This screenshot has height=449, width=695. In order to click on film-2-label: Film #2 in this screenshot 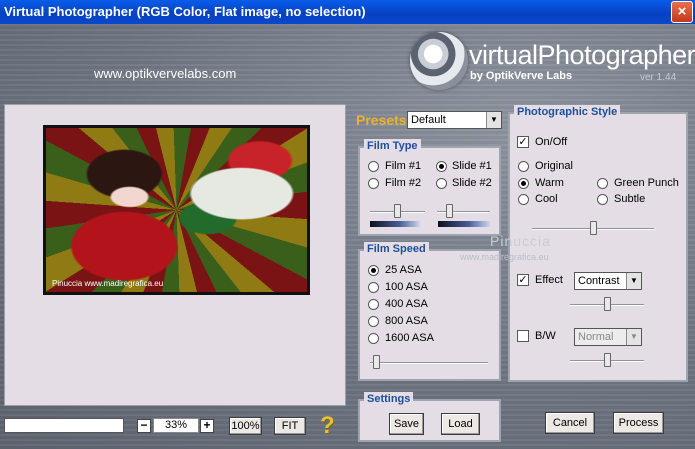, I will do `click(403, 183)`.